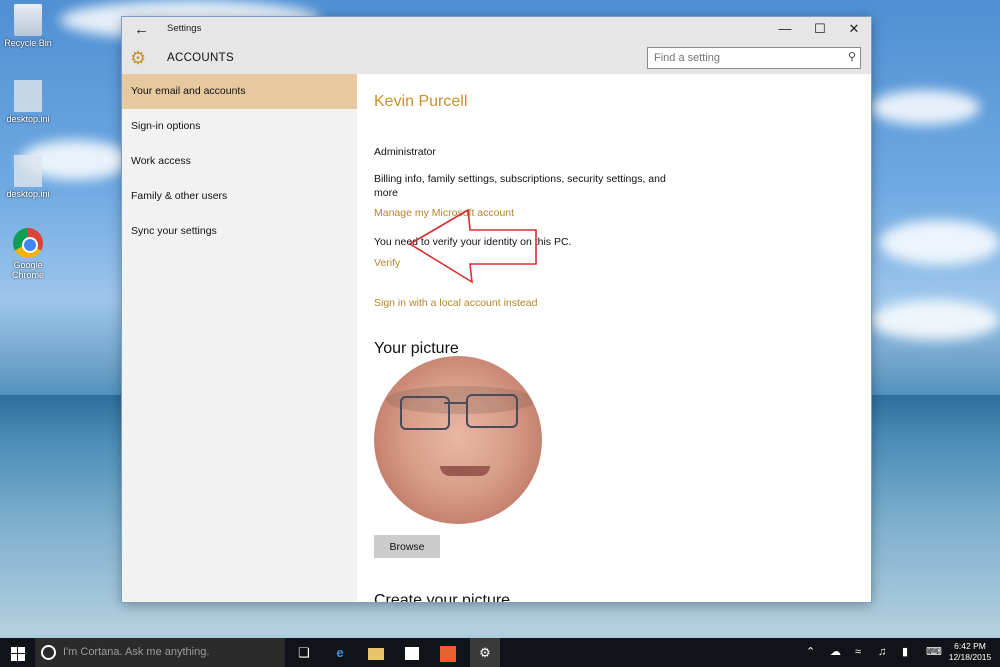 This screenshot has width=1000, height=667. I want to click on desktop-icon-label: Google Chrome, so click(27, 270).